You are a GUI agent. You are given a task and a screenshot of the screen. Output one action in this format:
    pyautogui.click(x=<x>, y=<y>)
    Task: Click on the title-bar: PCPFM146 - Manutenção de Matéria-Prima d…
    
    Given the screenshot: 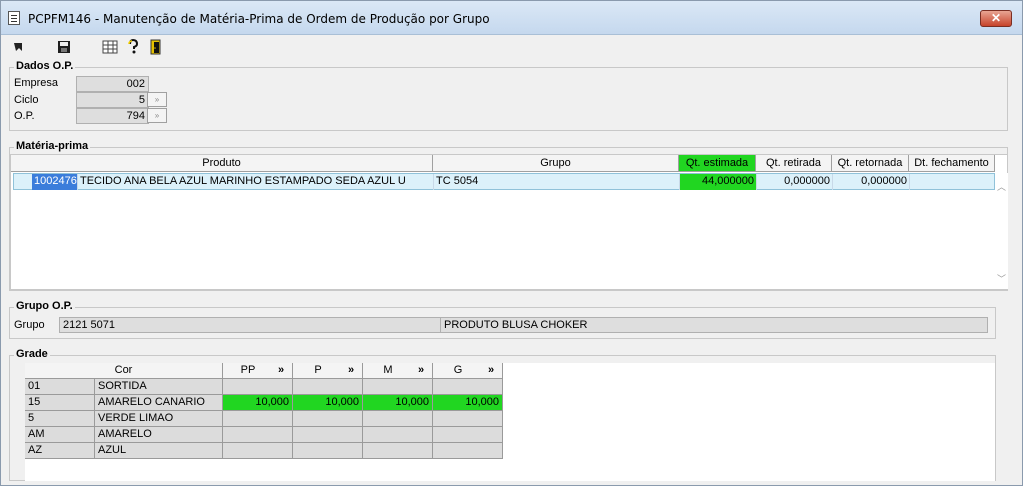 What is the action you would take?
    pyautogui.click(x=511, y=18)
    